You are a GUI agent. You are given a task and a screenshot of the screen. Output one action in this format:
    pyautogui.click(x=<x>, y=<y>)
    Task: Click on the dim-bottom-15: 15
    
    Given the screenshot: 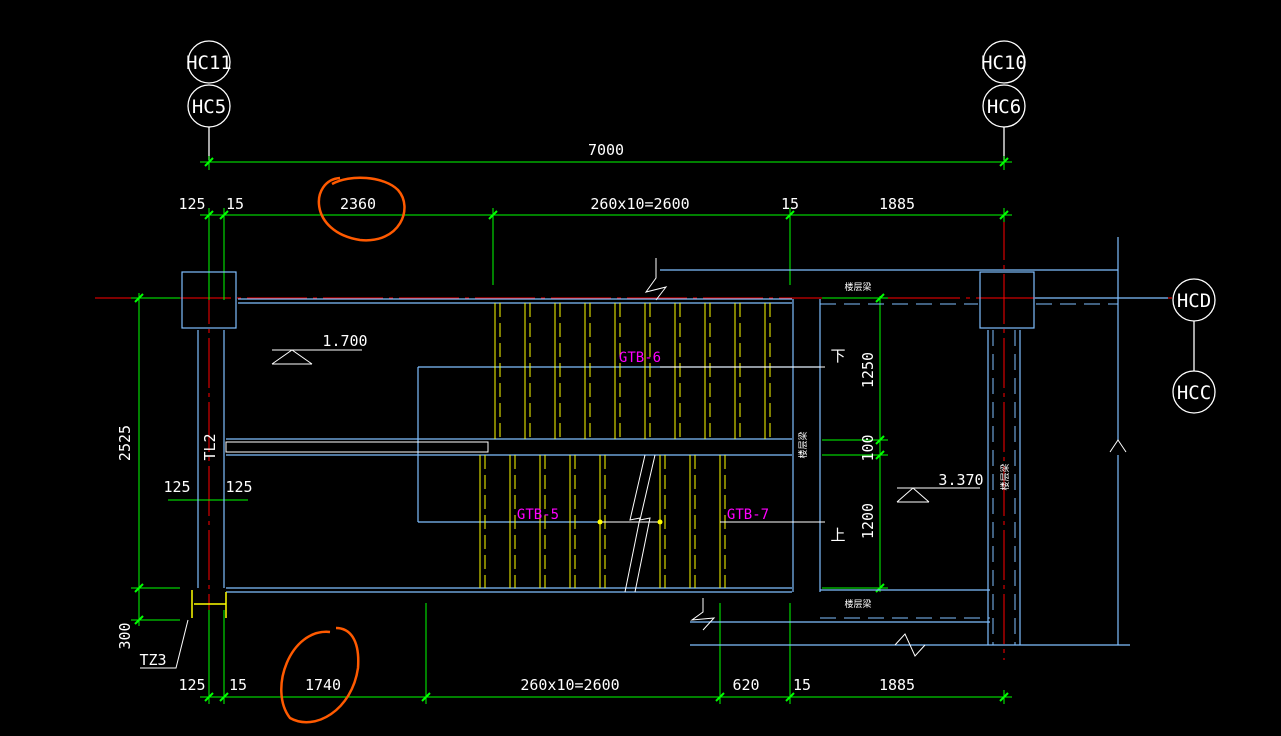 What is the action you would take?
    pyautogui.click(x=238, y=685)
    